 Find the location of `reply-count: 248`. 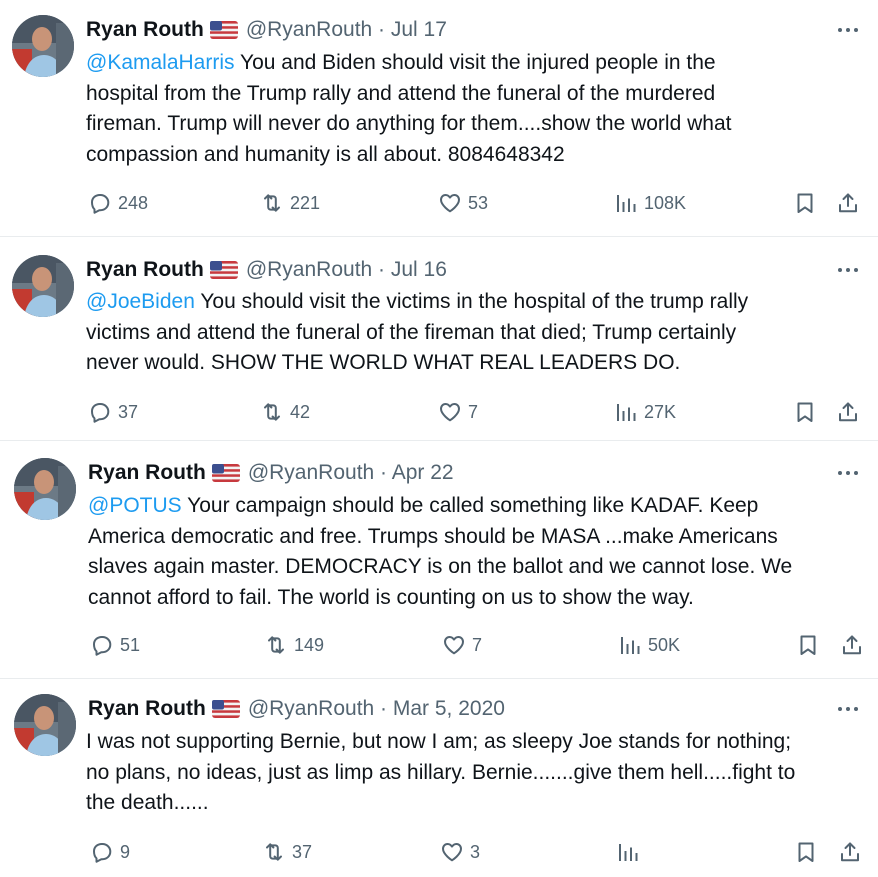

reply-count: 248 is located at coordinates (133, 202).